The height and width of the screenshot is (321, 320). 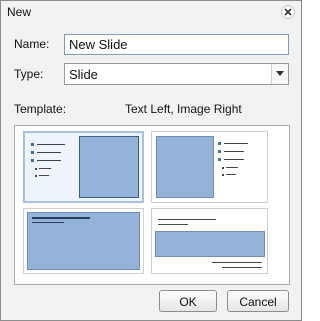 I want to click on dialog-title: New, so click(x=19, y=12).